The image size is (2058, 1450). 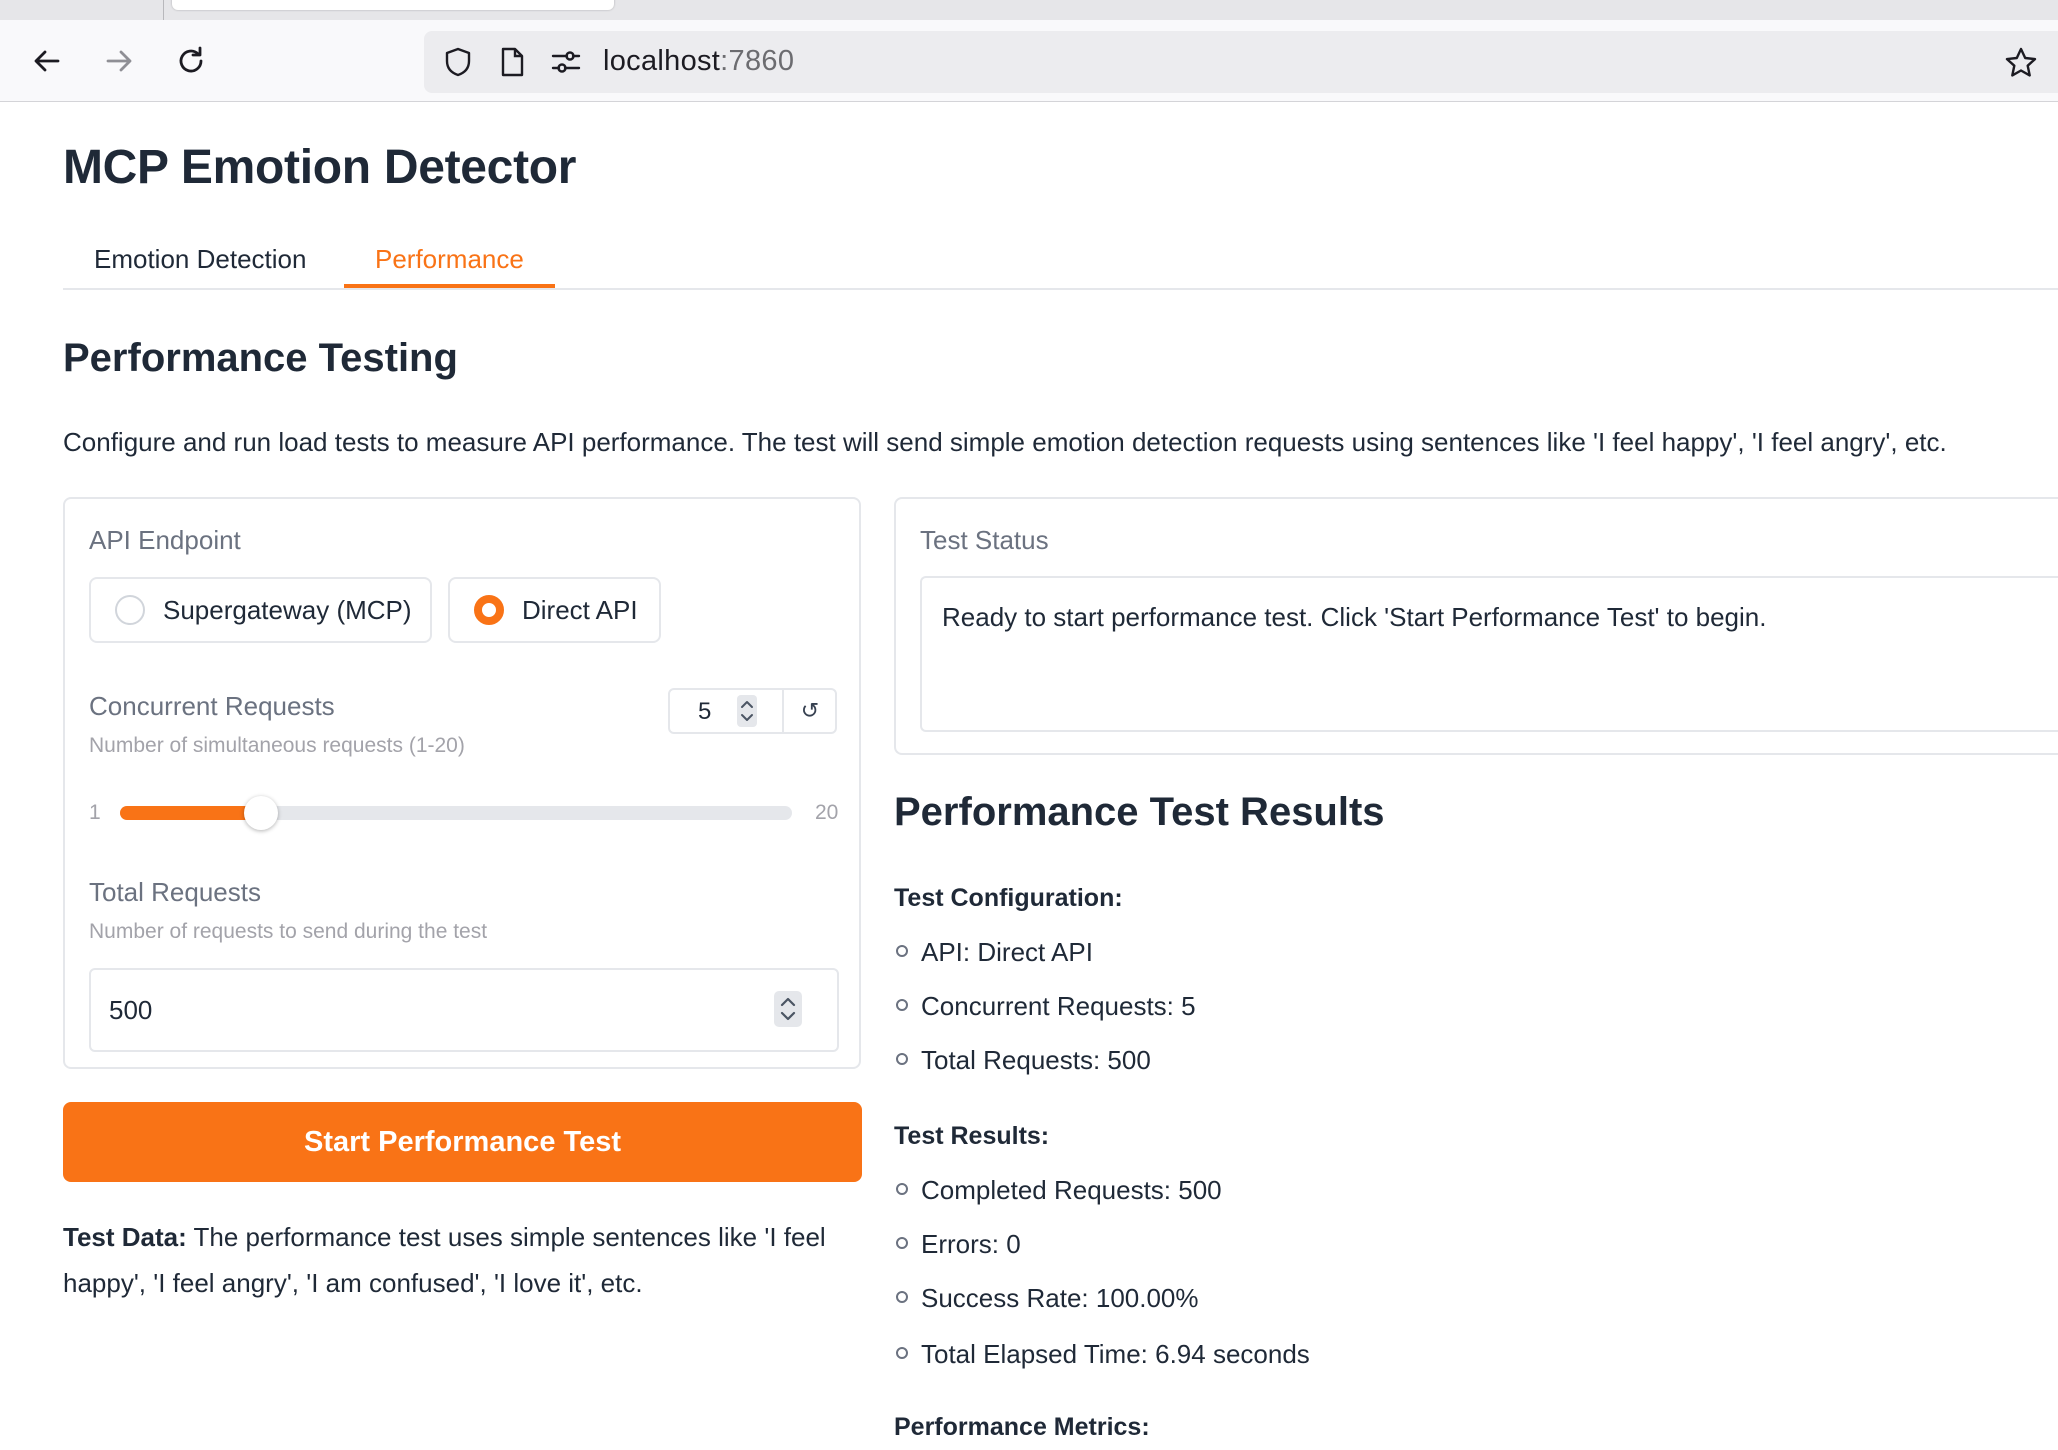 What do you see at coordinates (458, 62) in the screenshot?
I see `shield-icon` at bounding box center [458, 62].